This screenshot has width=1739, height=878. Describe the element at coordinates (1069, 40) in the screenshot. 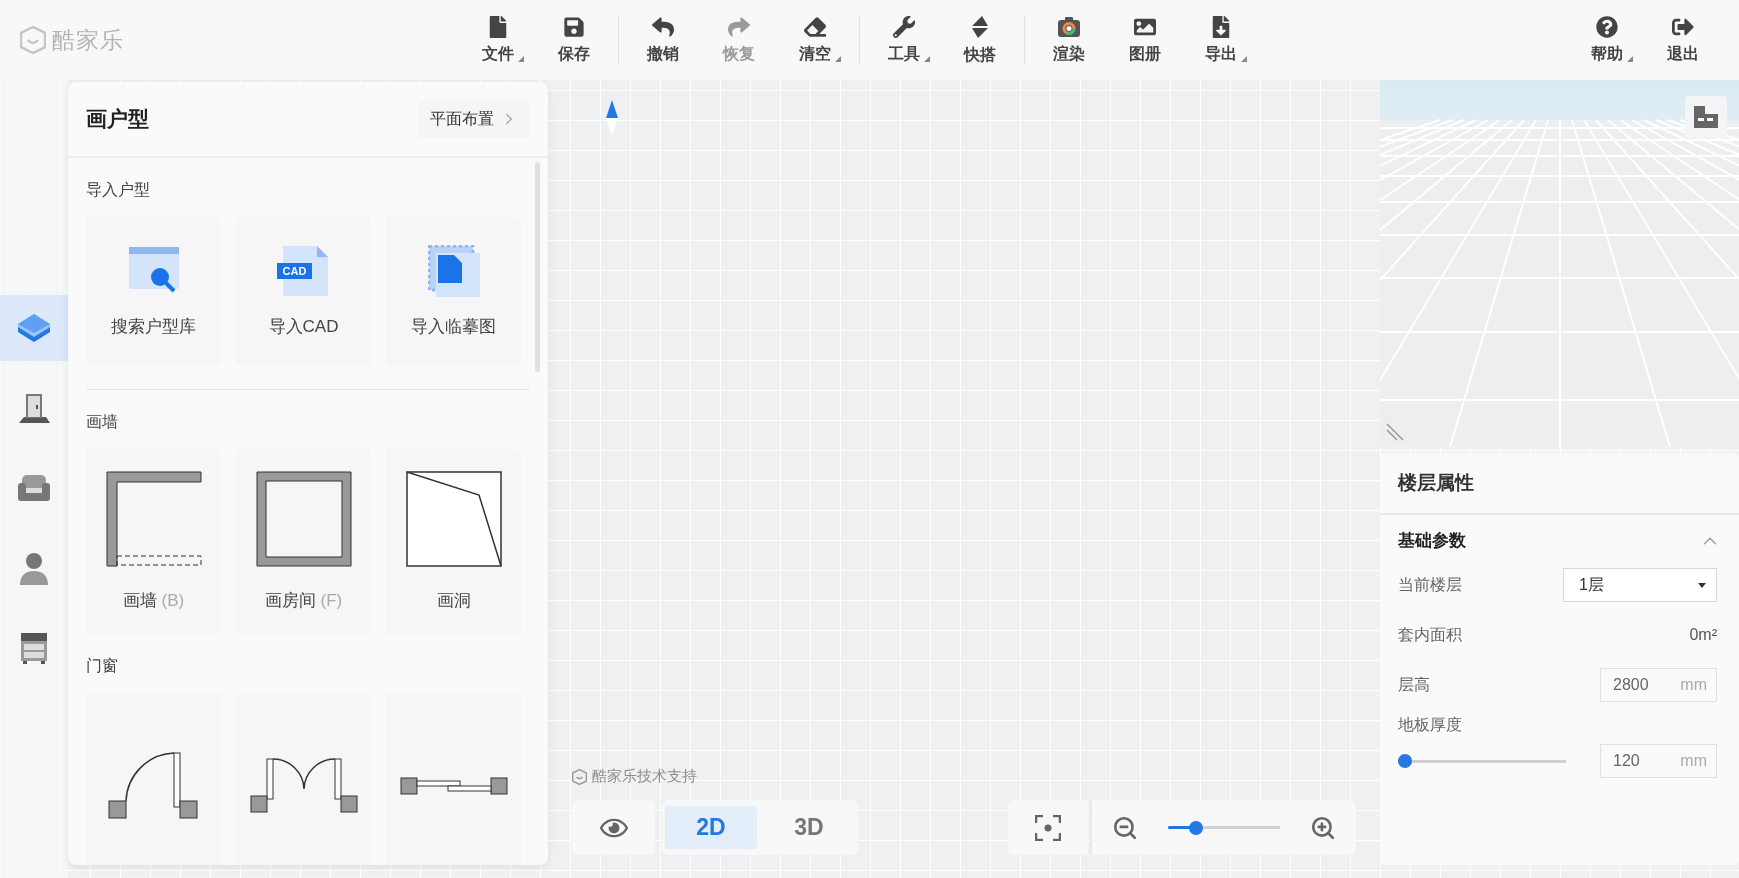

I see `toolbar-button: 渲染` at that location.